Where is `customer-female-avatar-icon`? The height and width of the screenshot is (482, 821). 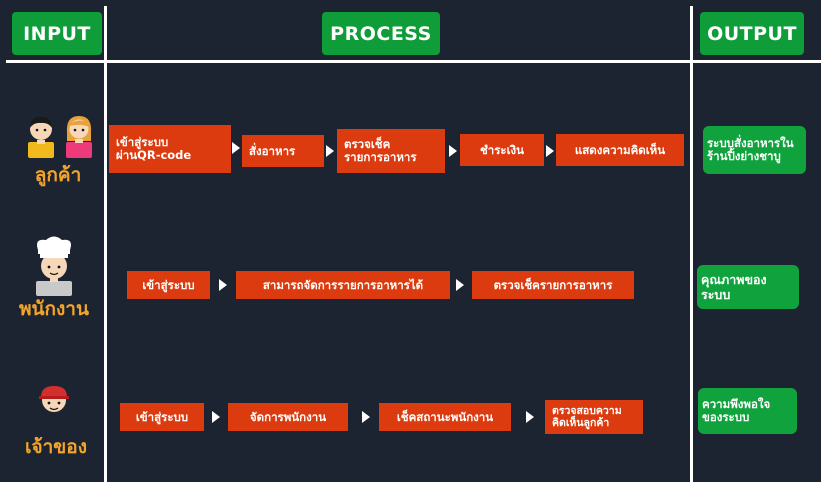
customer-female-avatar-icon is located at coordinates (79, 137).